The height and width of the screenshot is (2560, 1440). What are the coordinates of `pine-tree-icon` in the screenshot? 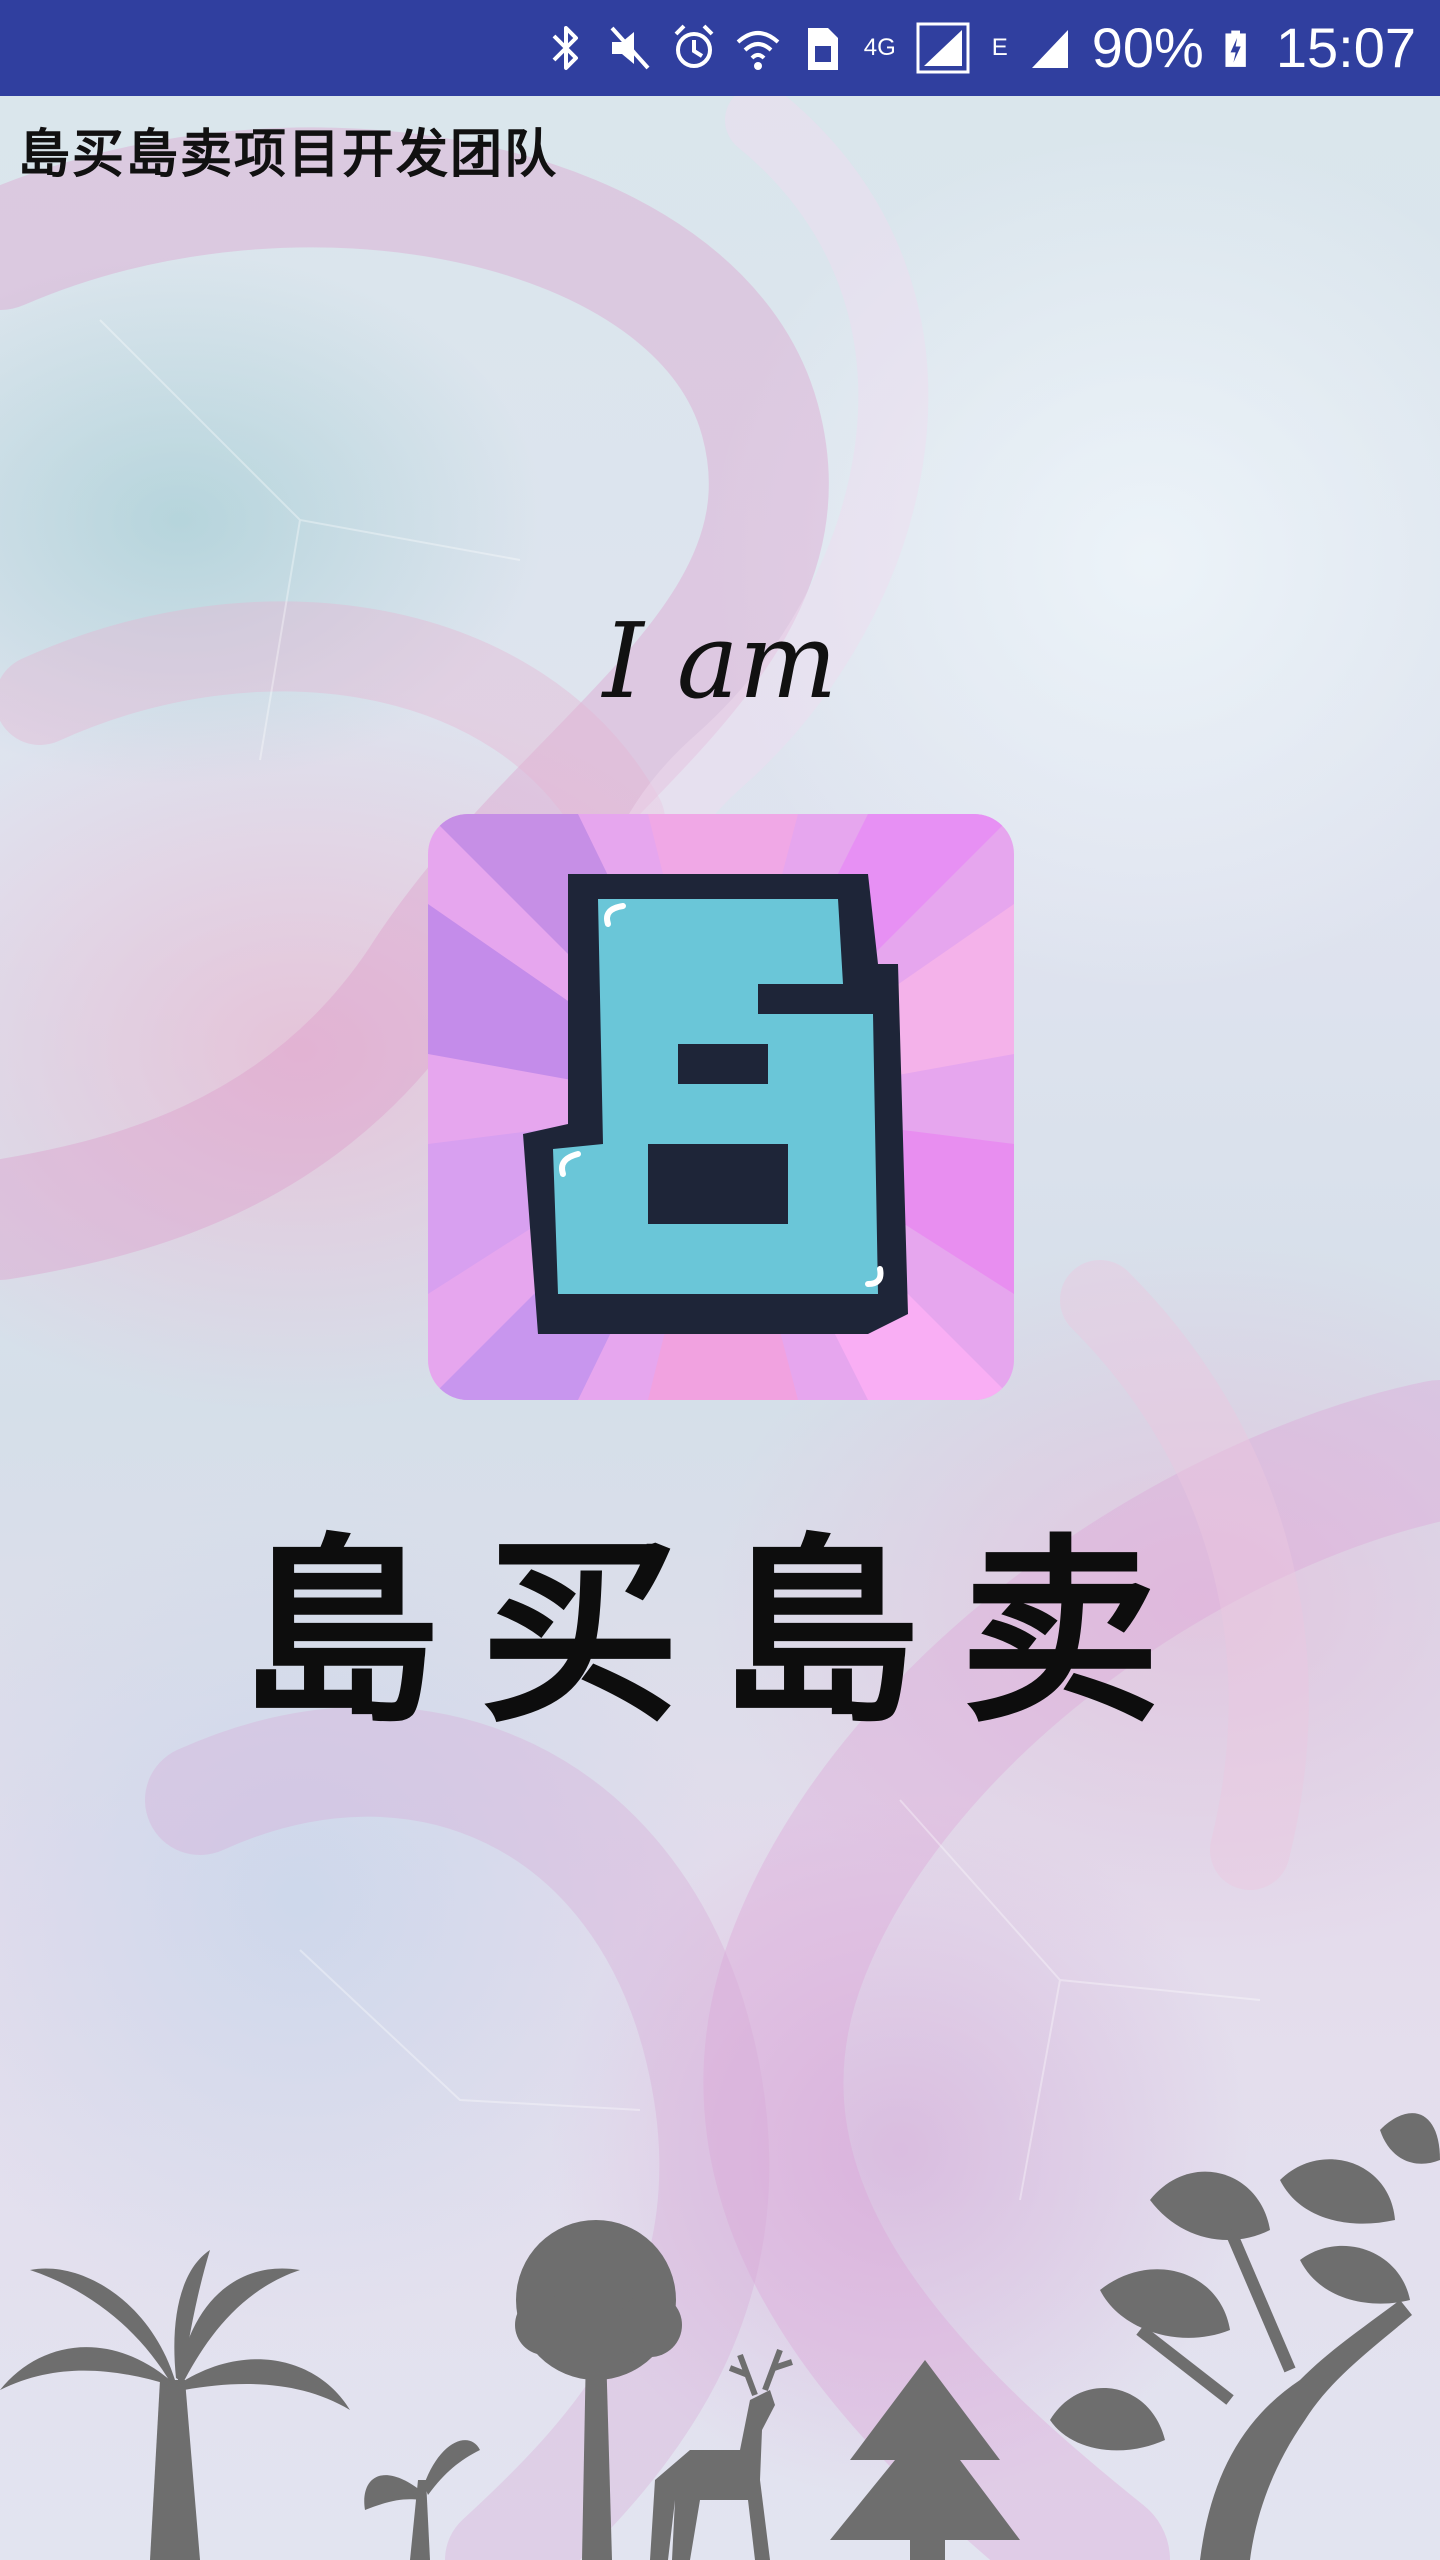 It's located at (925, 2460).